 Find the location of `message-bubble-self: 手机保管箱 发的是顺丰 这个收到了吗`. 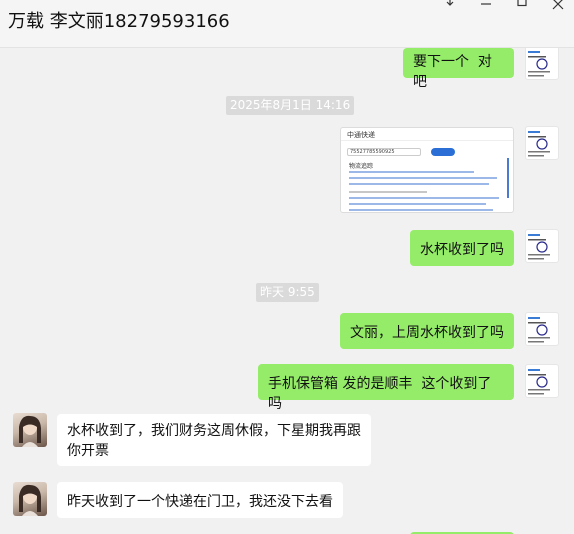

message-bubble-self: 手机保管箱 发的是顺丰 这个收到了吗 is located at coordinates (386, 388).